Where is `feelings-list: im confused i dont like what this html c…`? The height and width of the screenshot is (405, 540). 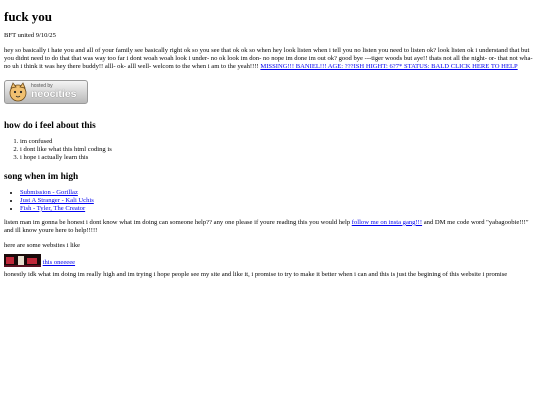
feelings-list: im confused i dont like what this html c… is located at coordinates (270, 150).